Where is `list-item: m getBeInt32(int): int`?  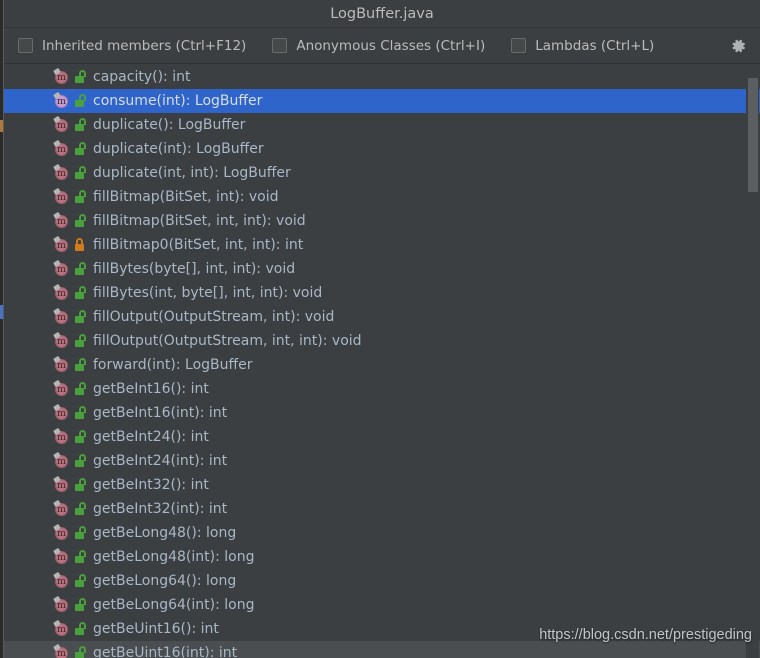
list-item: m getBeInt32(int): int is located at coordinates (382, 509).